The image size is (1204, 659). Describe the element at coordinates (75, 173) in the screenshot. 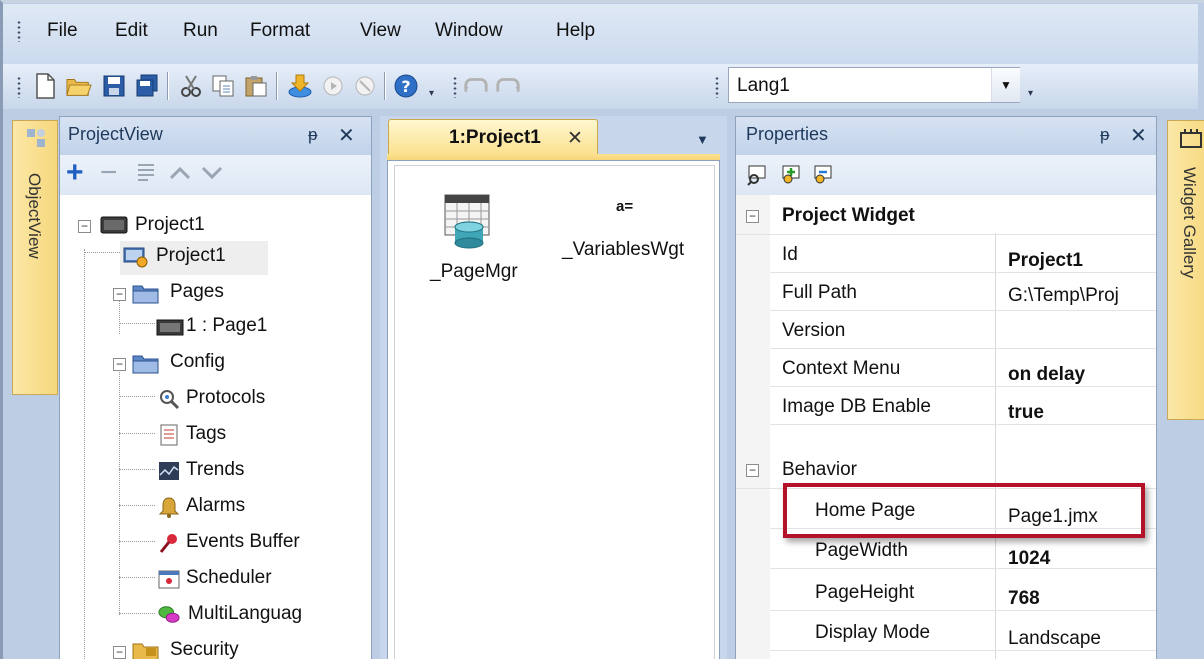

I see `add-icon: +` at that location.